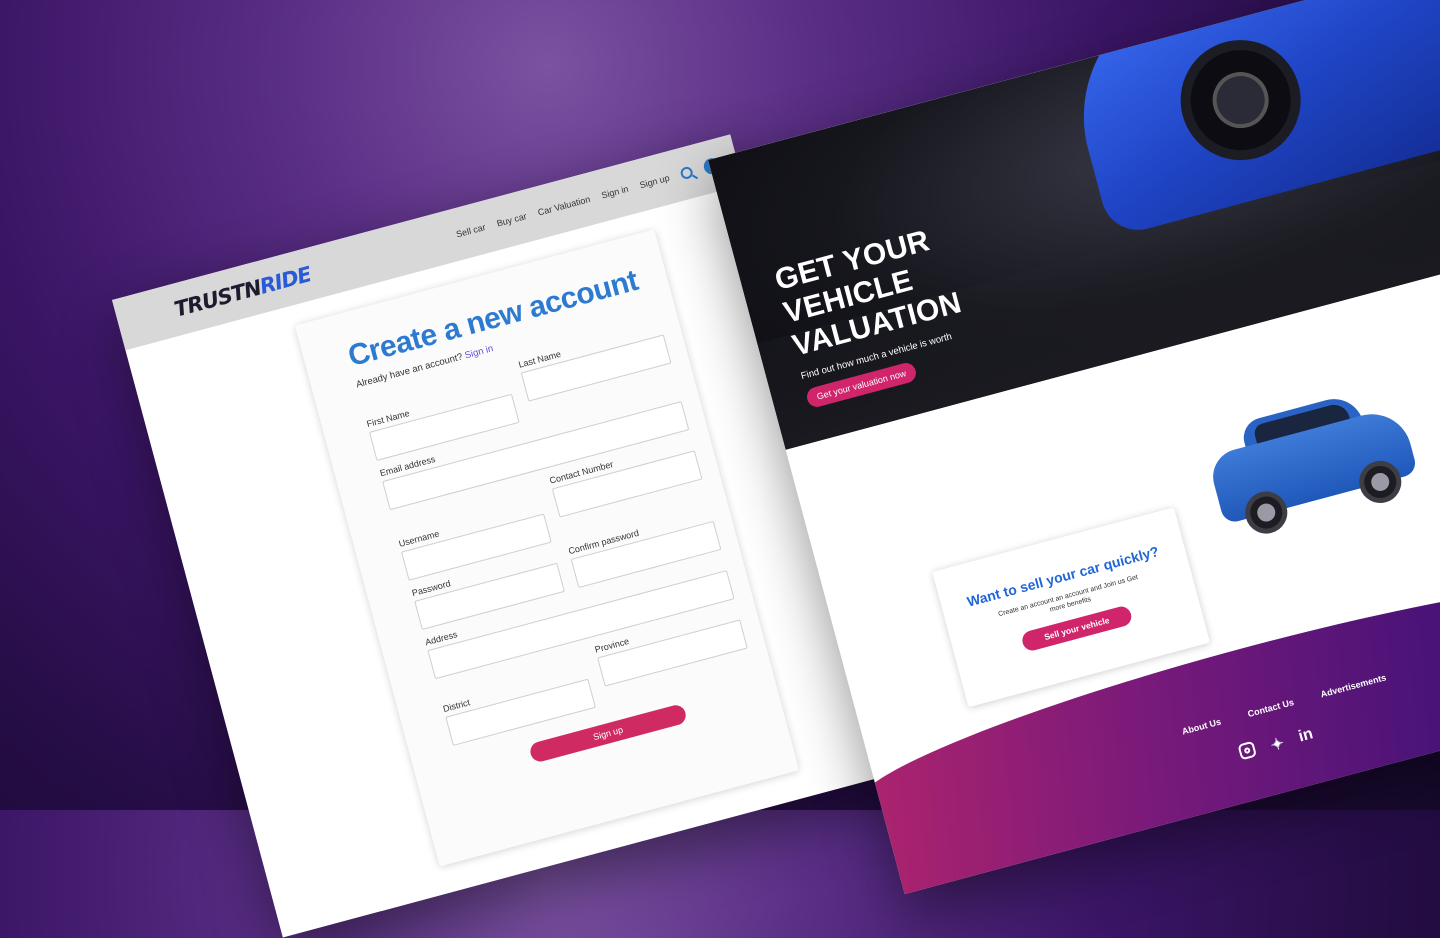  Describe the element at coordinates (1312, 461) in the screenshot. I see `suv-car-image` at that location.